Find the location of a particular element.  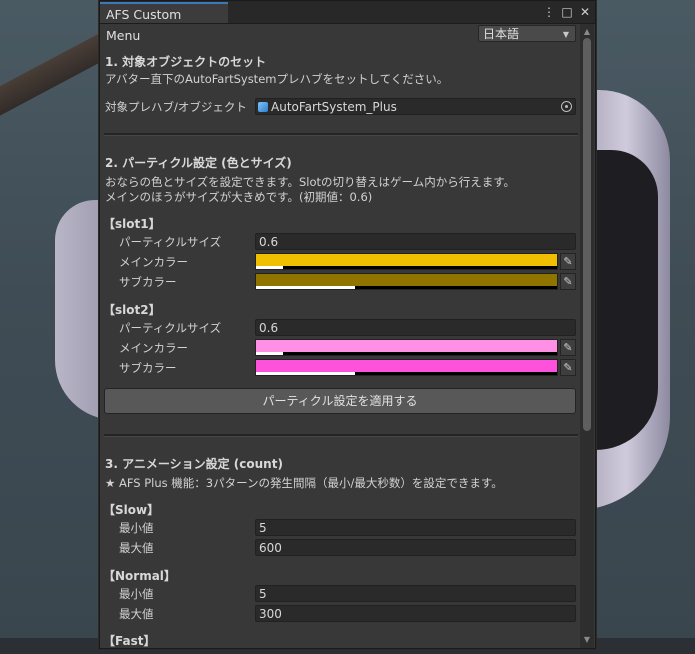

slot1-sub-color-label: サブカラー is located at coordinates (148, 282).